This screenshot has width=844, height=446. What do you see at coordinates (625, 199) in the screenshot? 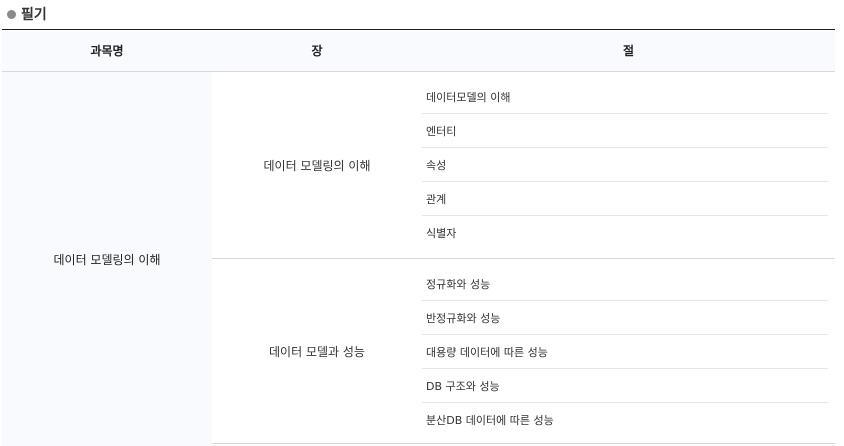
I see `section-item: 관계` at bounding box center [625, 199].